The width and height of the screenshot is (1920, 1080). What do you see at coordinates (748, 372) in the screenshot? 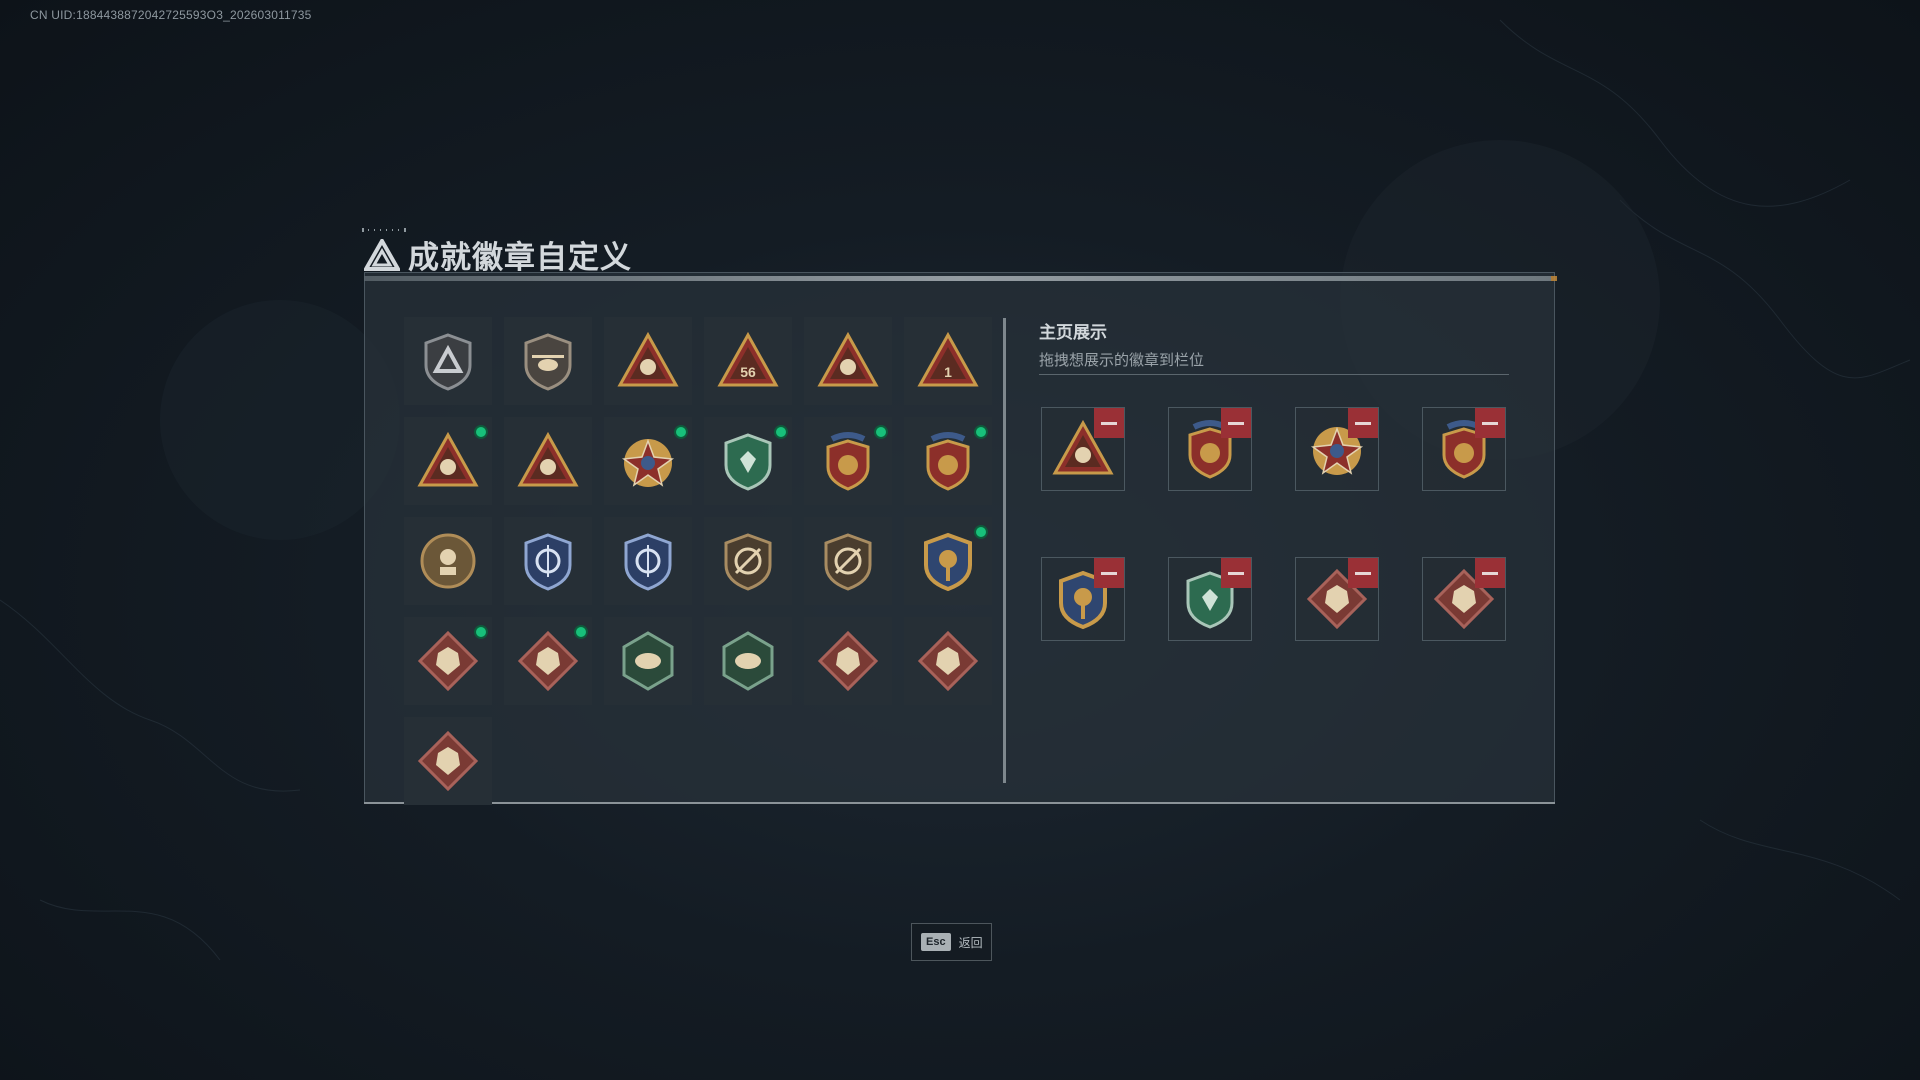
I see `svg-text: 56` at bounding box center [748, 372].